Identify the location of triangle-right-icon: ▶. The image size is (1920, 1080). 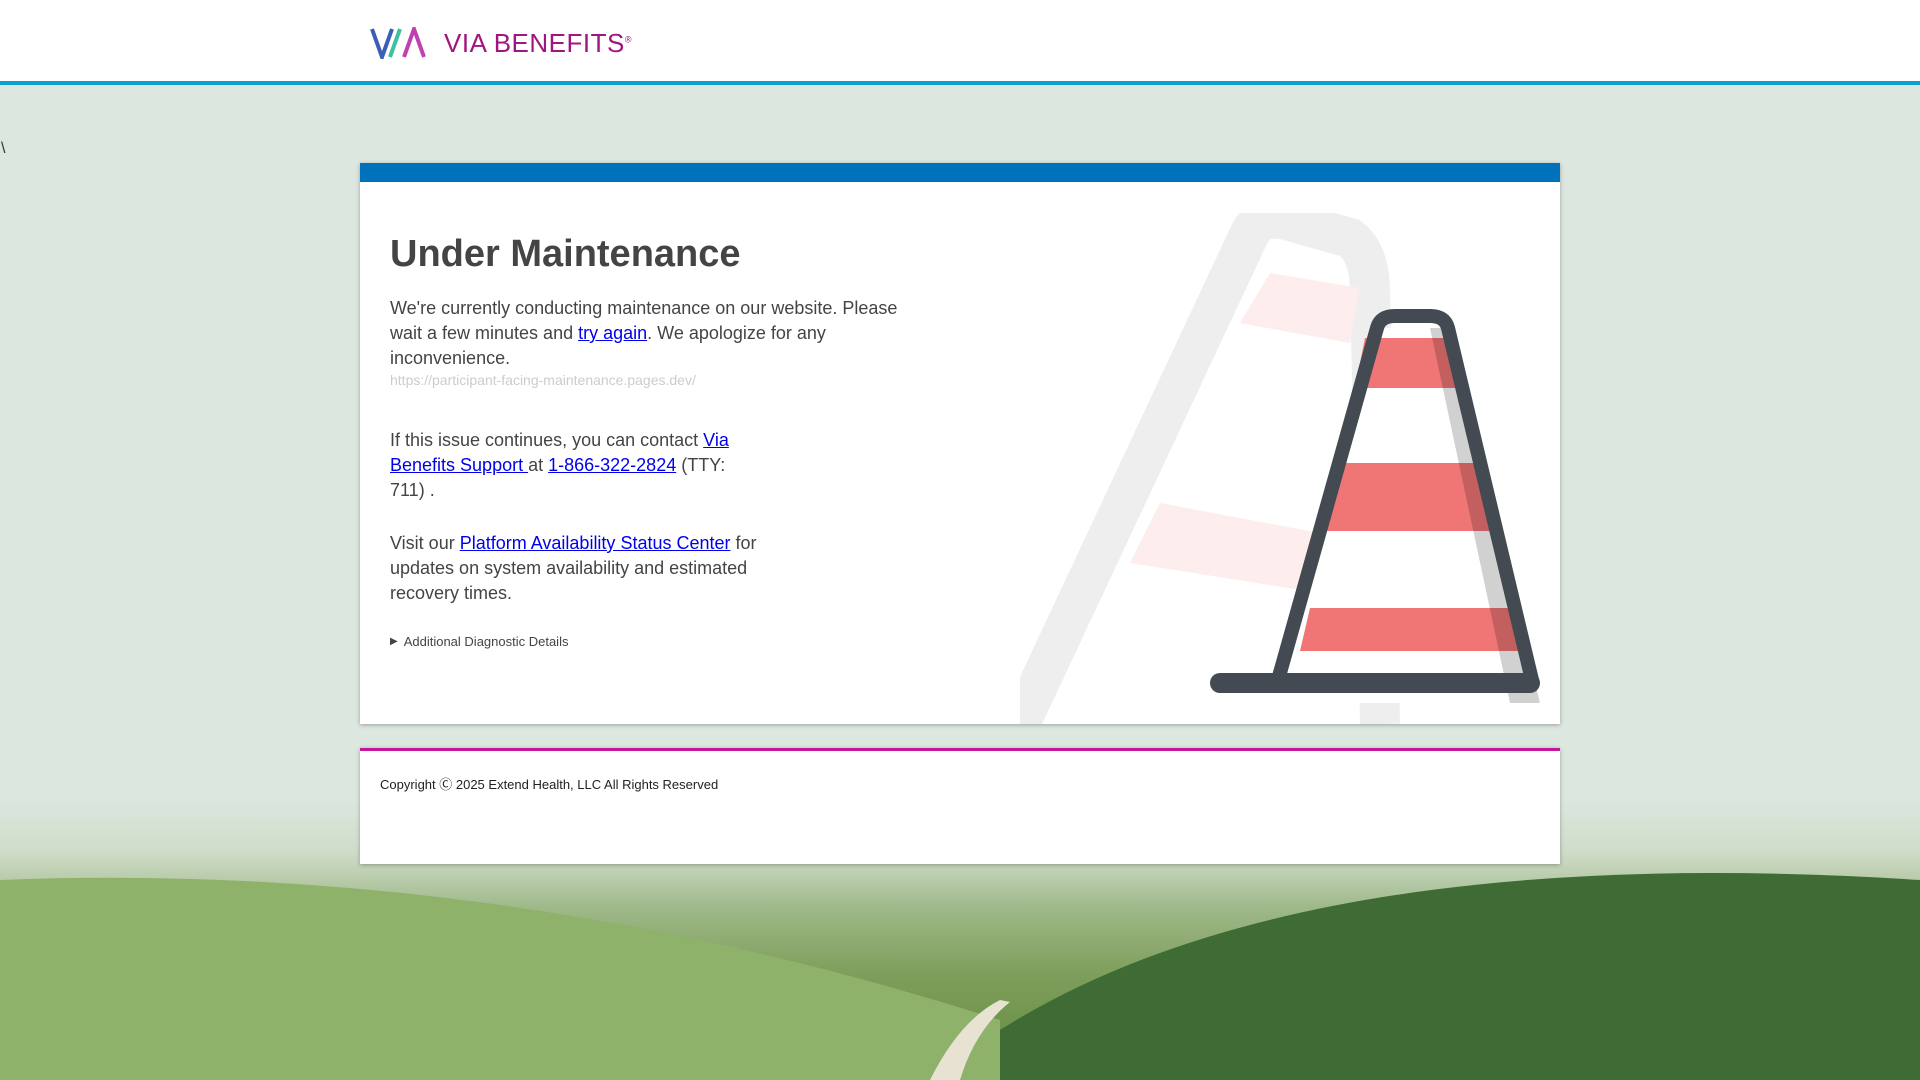
(394, 641).